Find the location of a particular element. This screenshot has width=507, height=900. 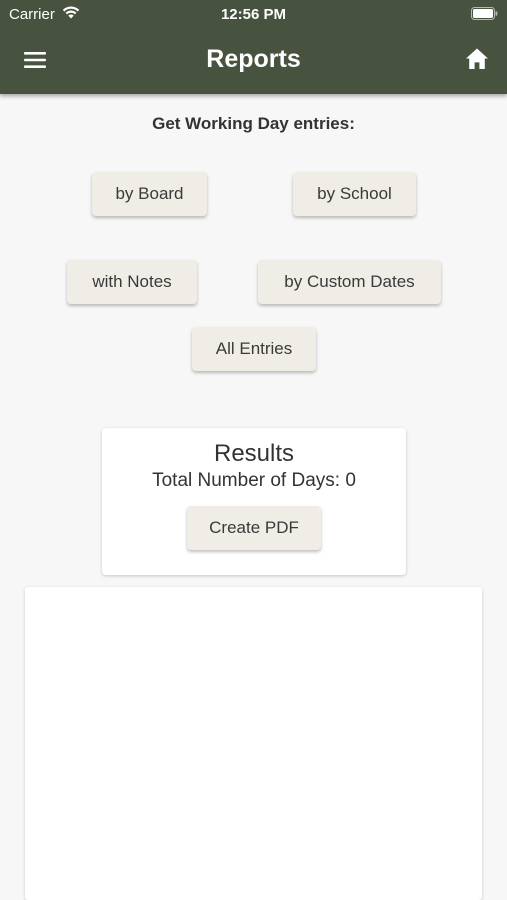

total-days-label: Total Number of Days: 0 is located at coordinates (254, 480).